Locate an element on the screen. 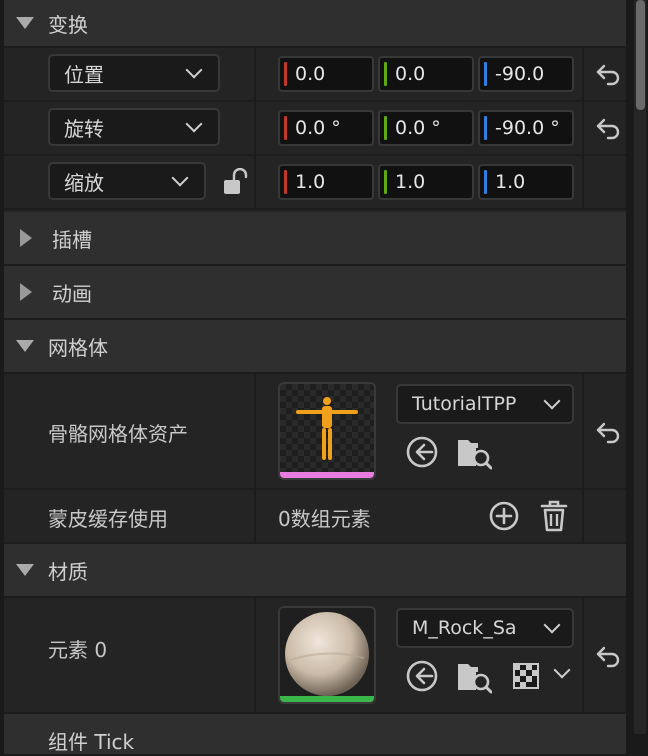 Image resolution: width=648 pixels, height=756 pixels. section-title: 变换 is located at coordinates (68, 24).